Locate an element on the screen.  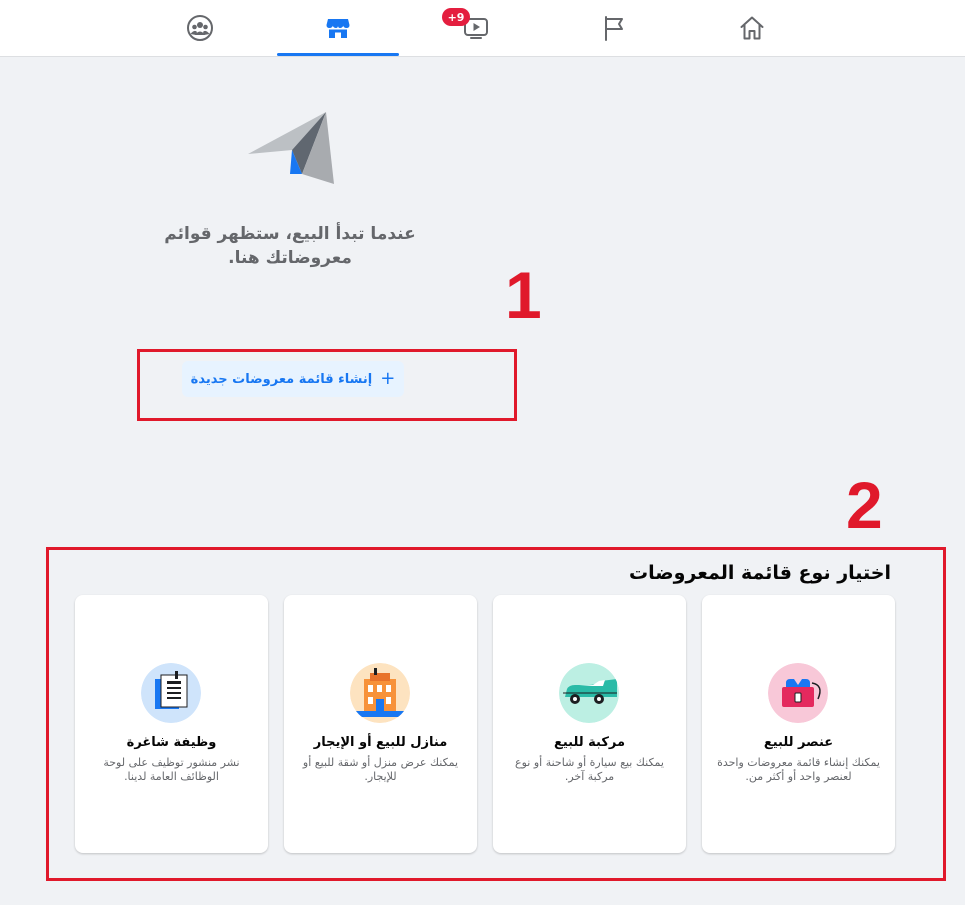
groups-icon is located at coordinates (200, 28).